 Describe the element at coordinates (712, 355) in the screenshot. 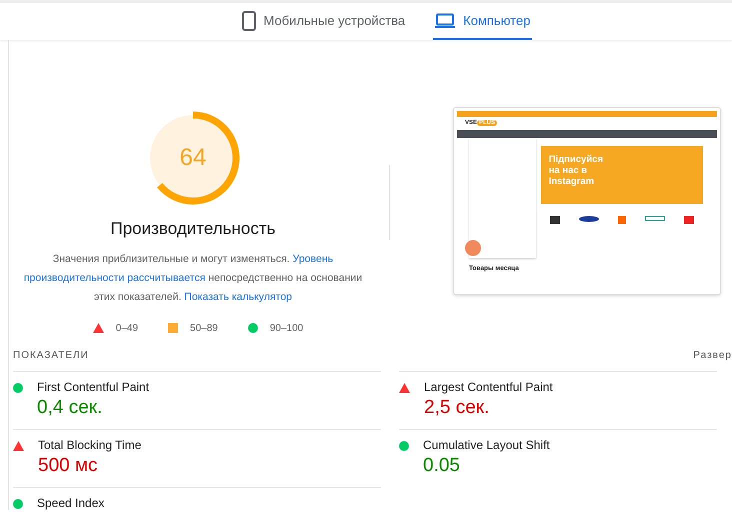

I see `expand-link: Развер` at that location.